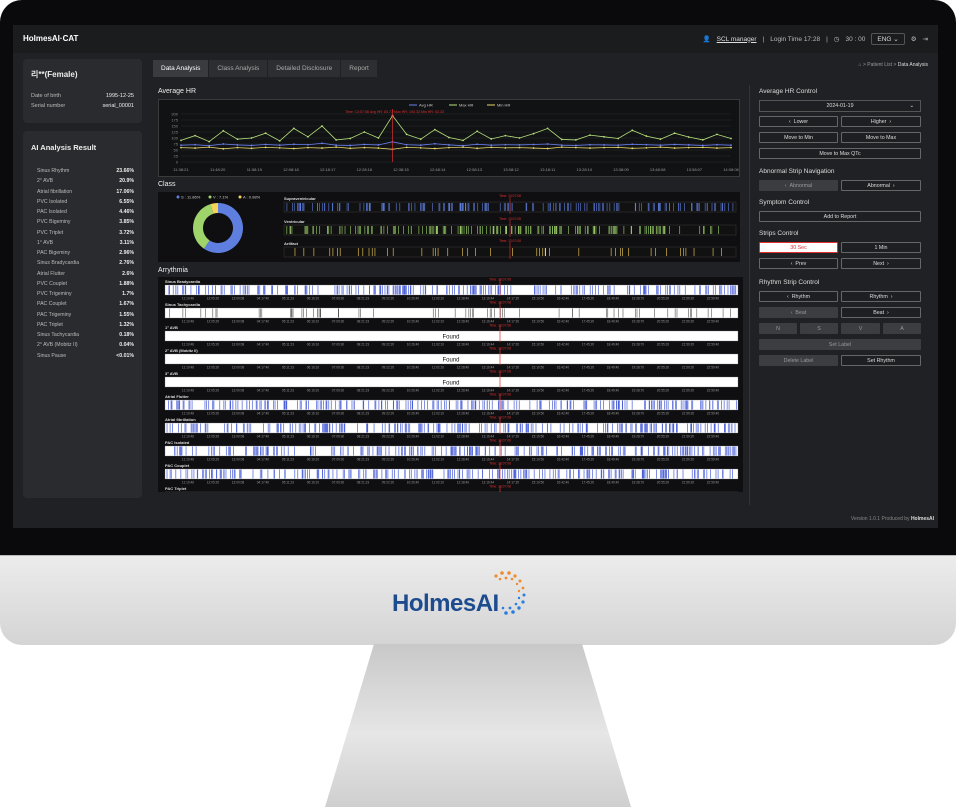  Describe the element at coordinates (798, 360) in the screenshot. I see `delete-label-button: Delete Label` at that location.